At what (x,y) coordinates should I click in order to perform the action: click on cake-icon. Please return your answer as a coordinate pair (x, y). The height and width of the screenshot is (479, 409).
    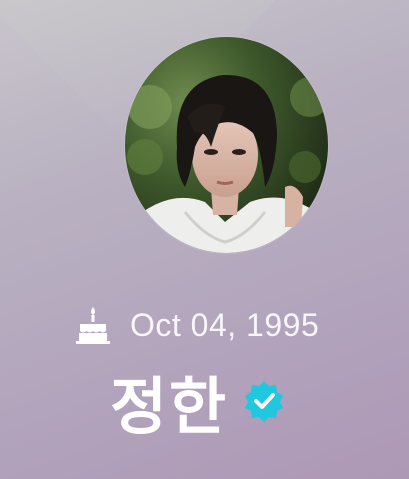
    Looking at the image, I should click on (93, 325).